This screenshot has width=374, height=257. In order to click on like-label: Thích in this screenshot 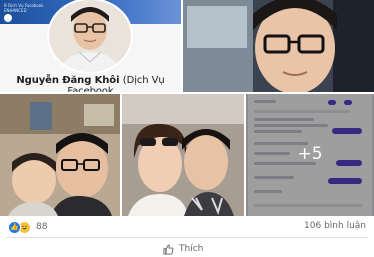, I will do `click(191, 249)`.